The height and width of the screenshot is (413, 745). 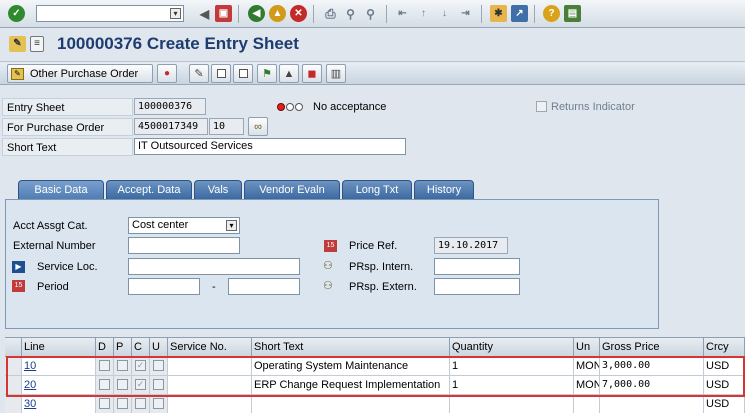 I want to click on returns-indicator-checkbox, so click(x=541, y=106).